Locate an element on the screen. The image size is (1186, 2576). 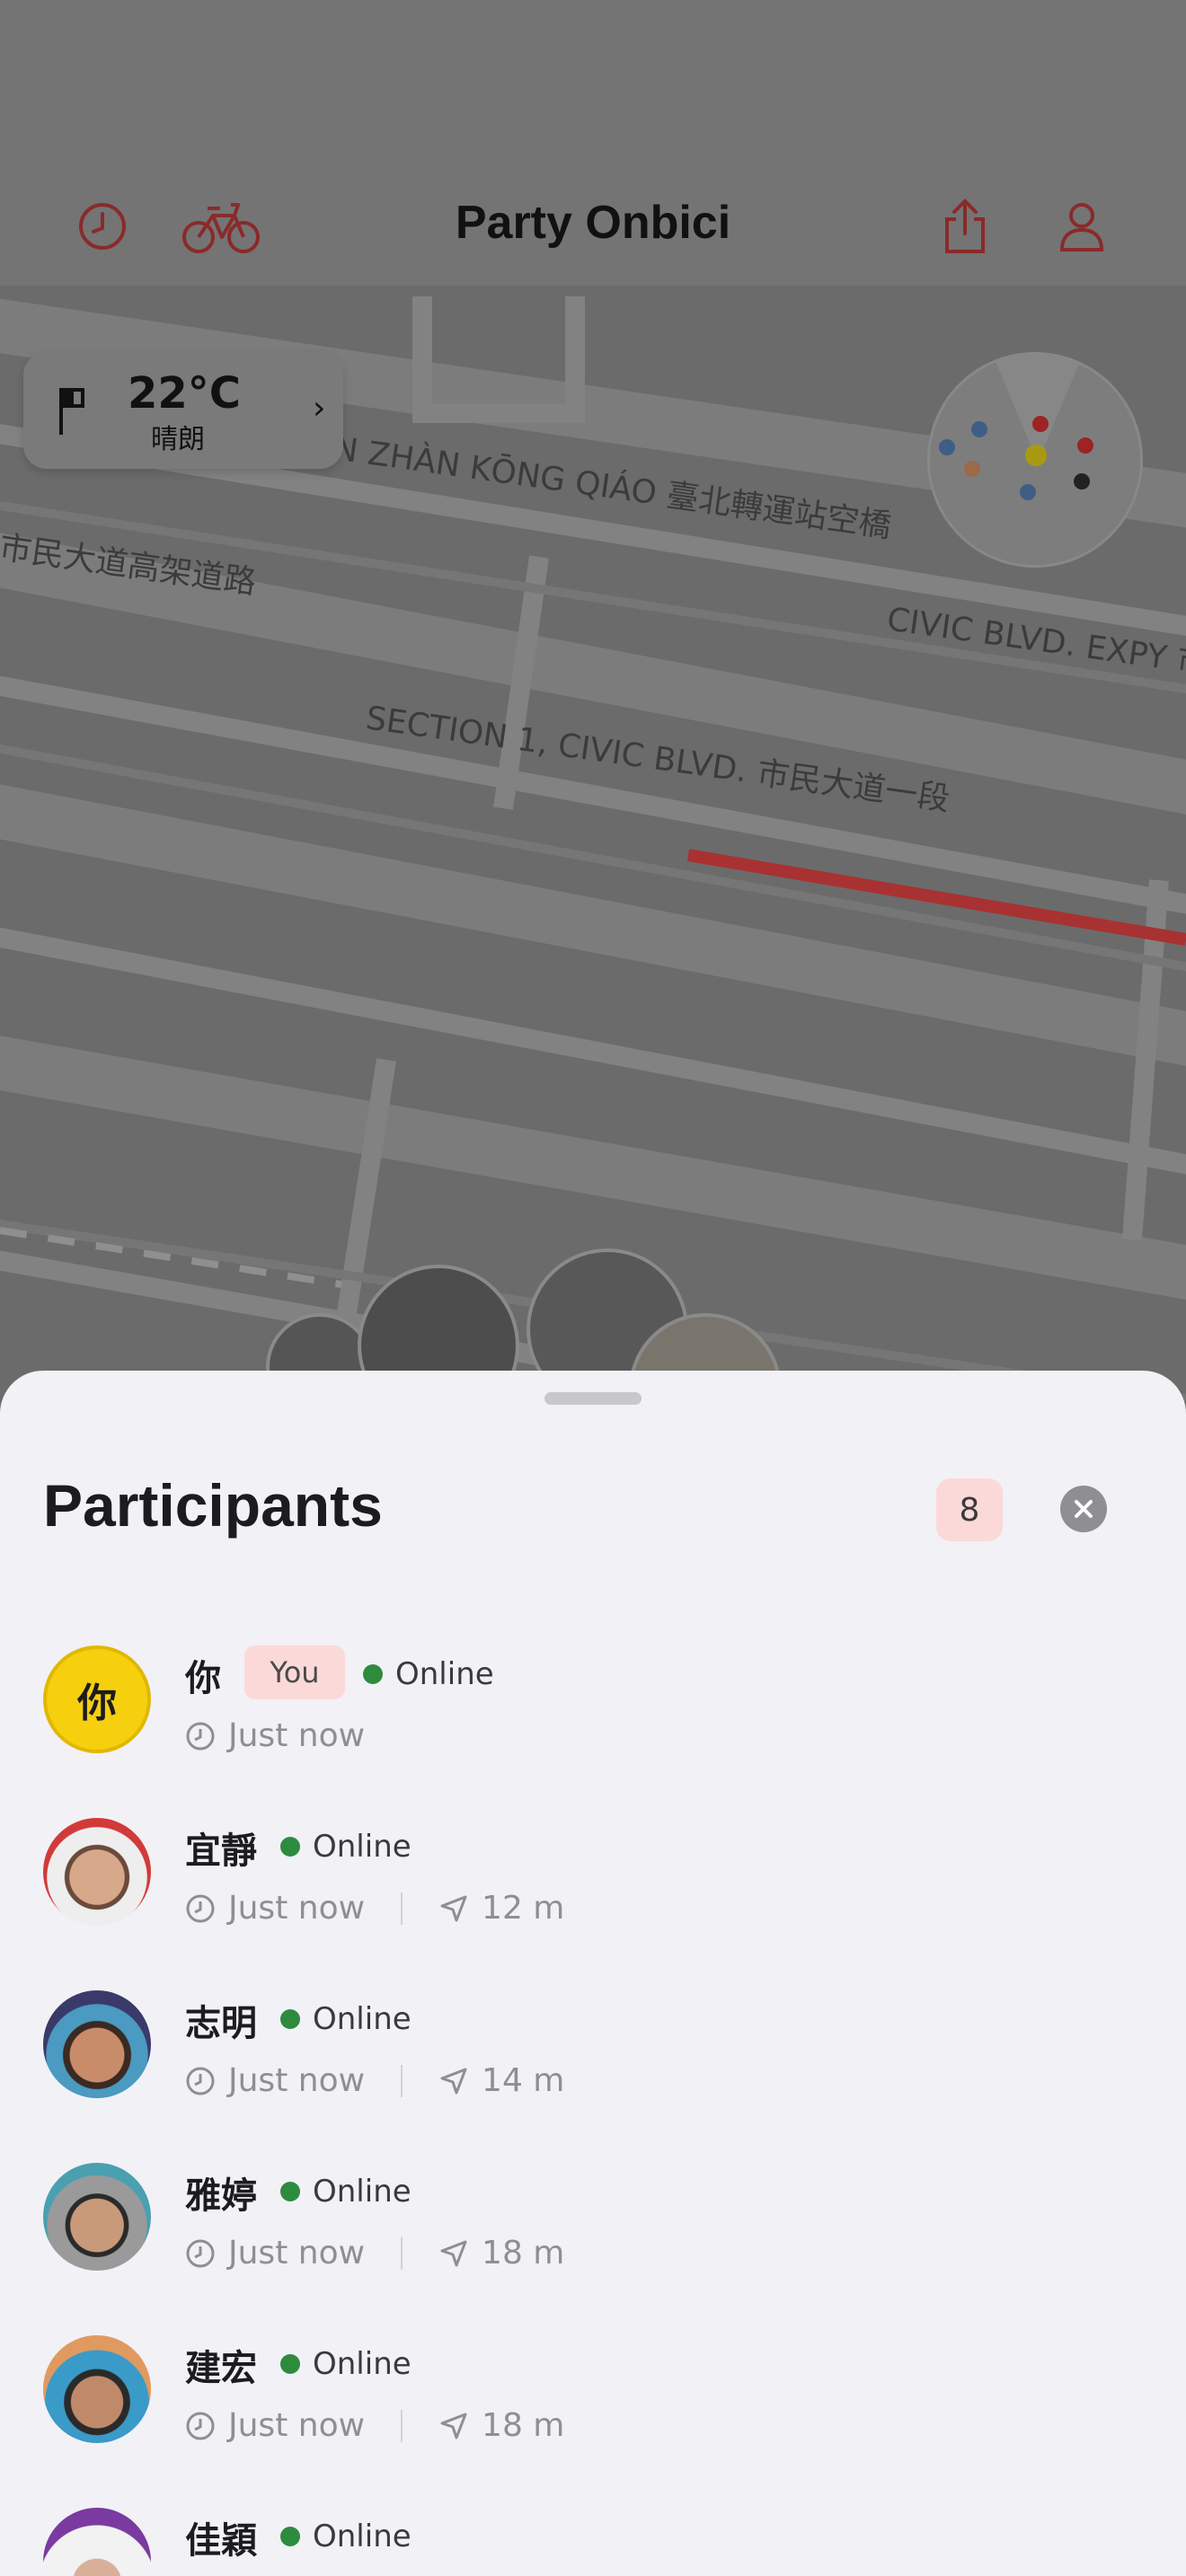
participant-meta: Just now 12 m is located at coordinates (374, 1908).